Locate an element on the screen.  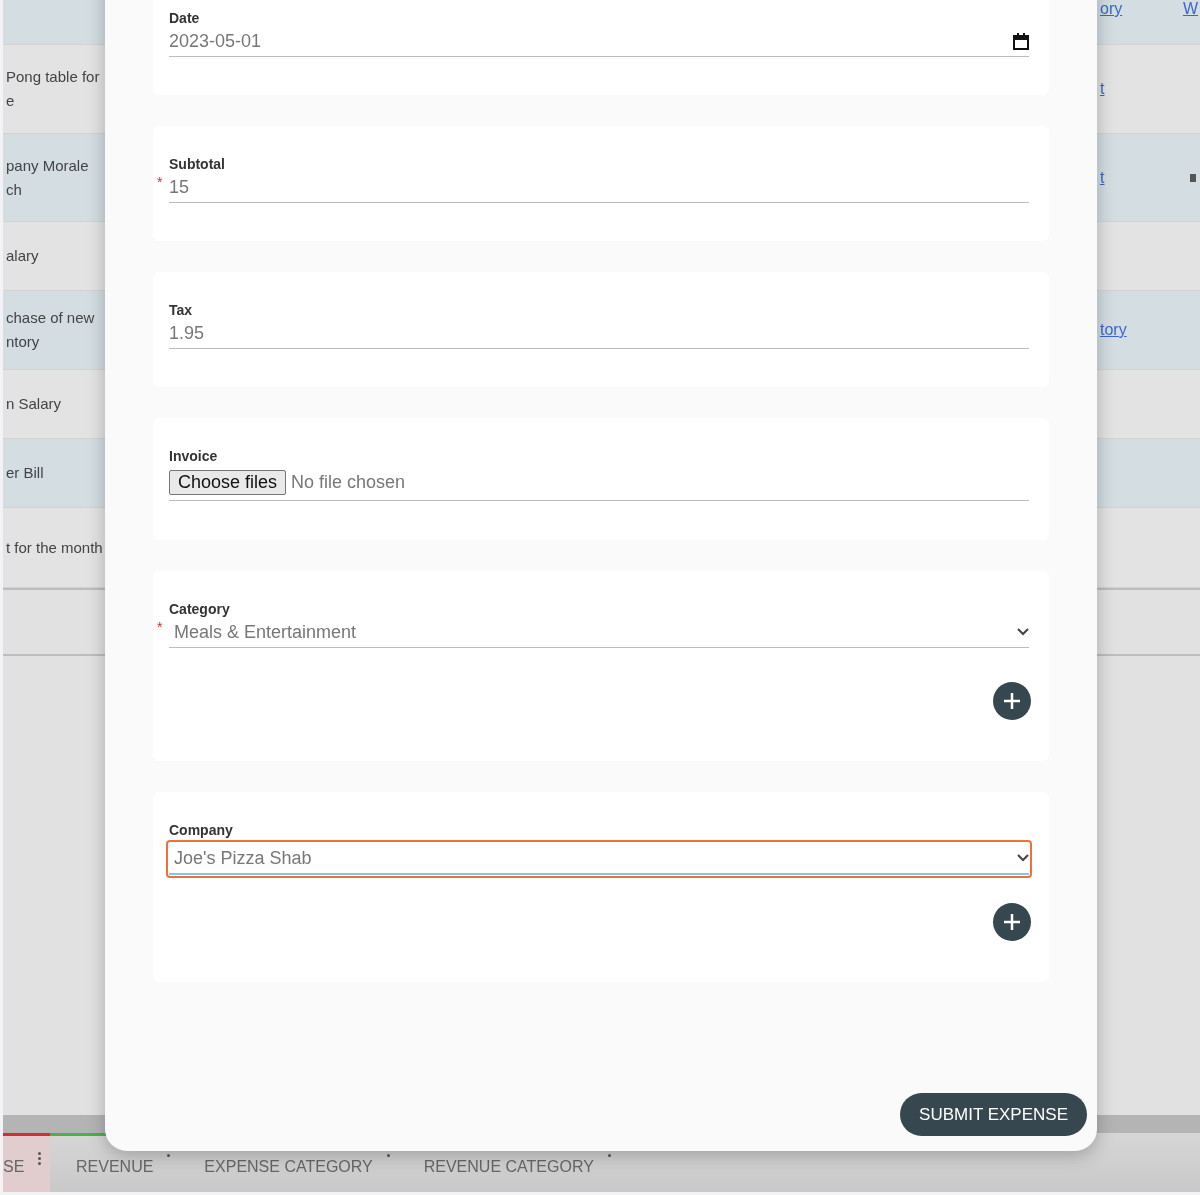
input-field: 1.95 is located at coordinates (599, 333).